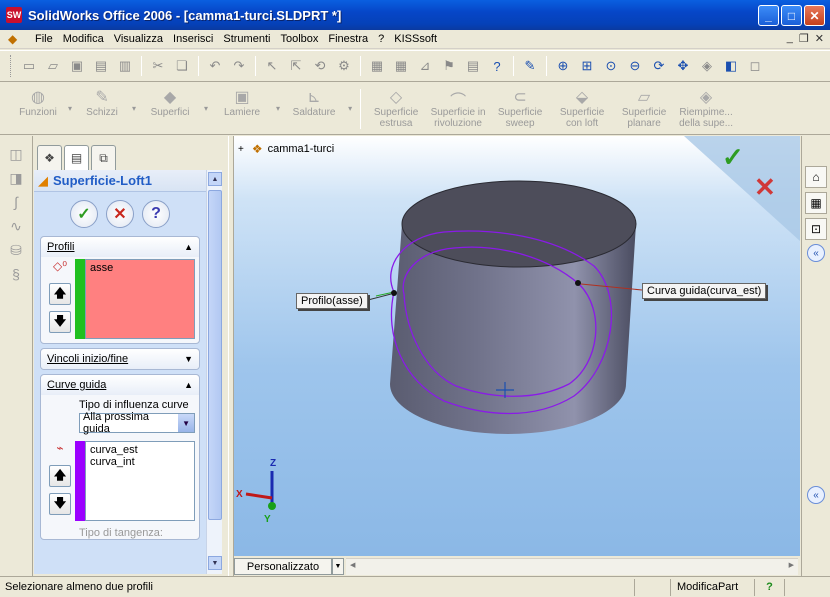 The height and width of the screenshot is (597, 830). Describe the element at coordinates (816, 253) in the screenshot. I see `task-pane-collapse-icon: «` at that location.